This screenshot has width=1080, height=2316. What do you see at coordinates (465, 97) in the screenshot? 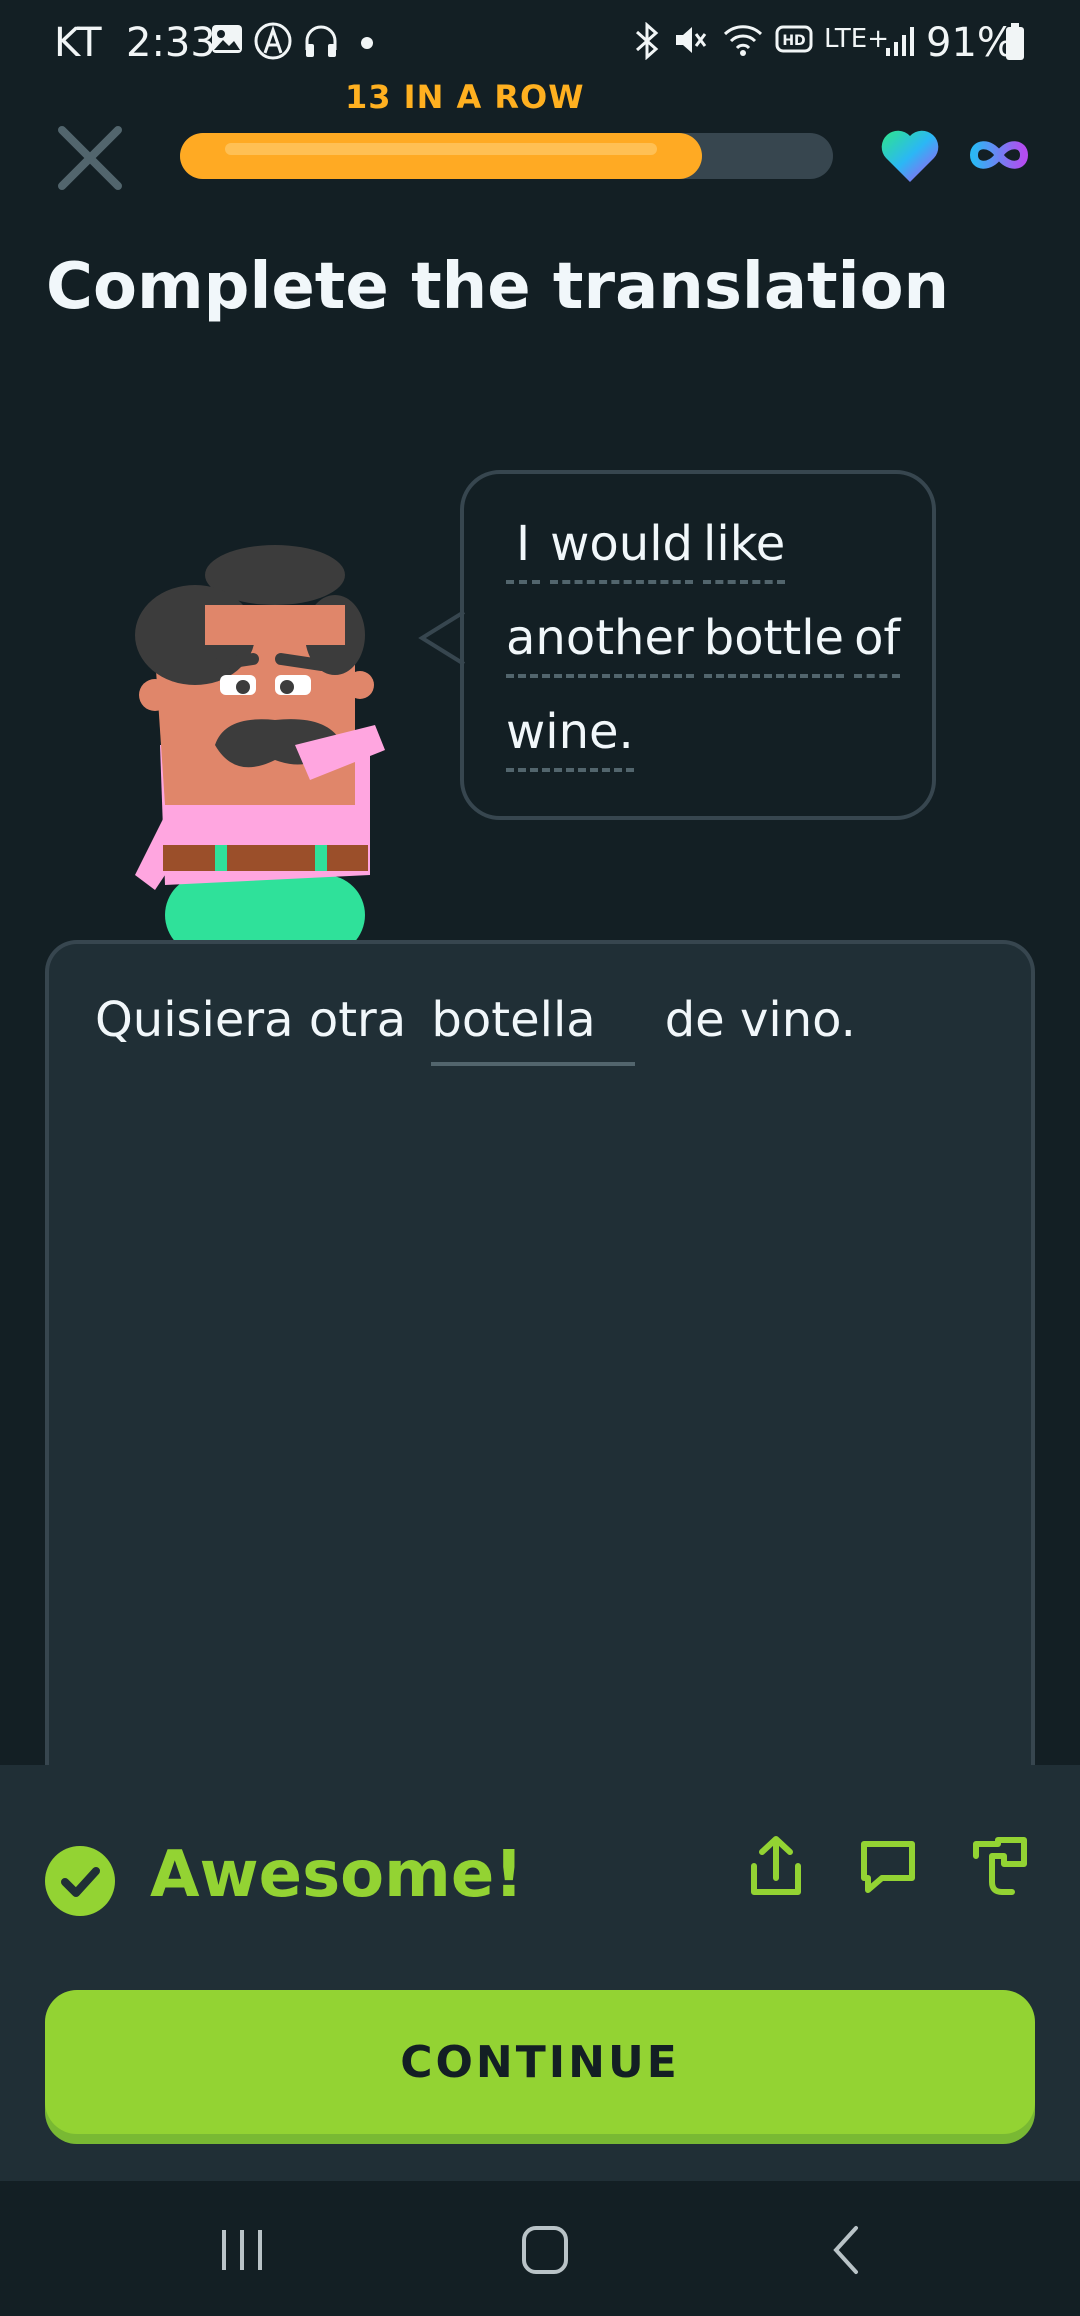
I see `streak-label: 13 IN A ROW` at bounding box center [465, 97].